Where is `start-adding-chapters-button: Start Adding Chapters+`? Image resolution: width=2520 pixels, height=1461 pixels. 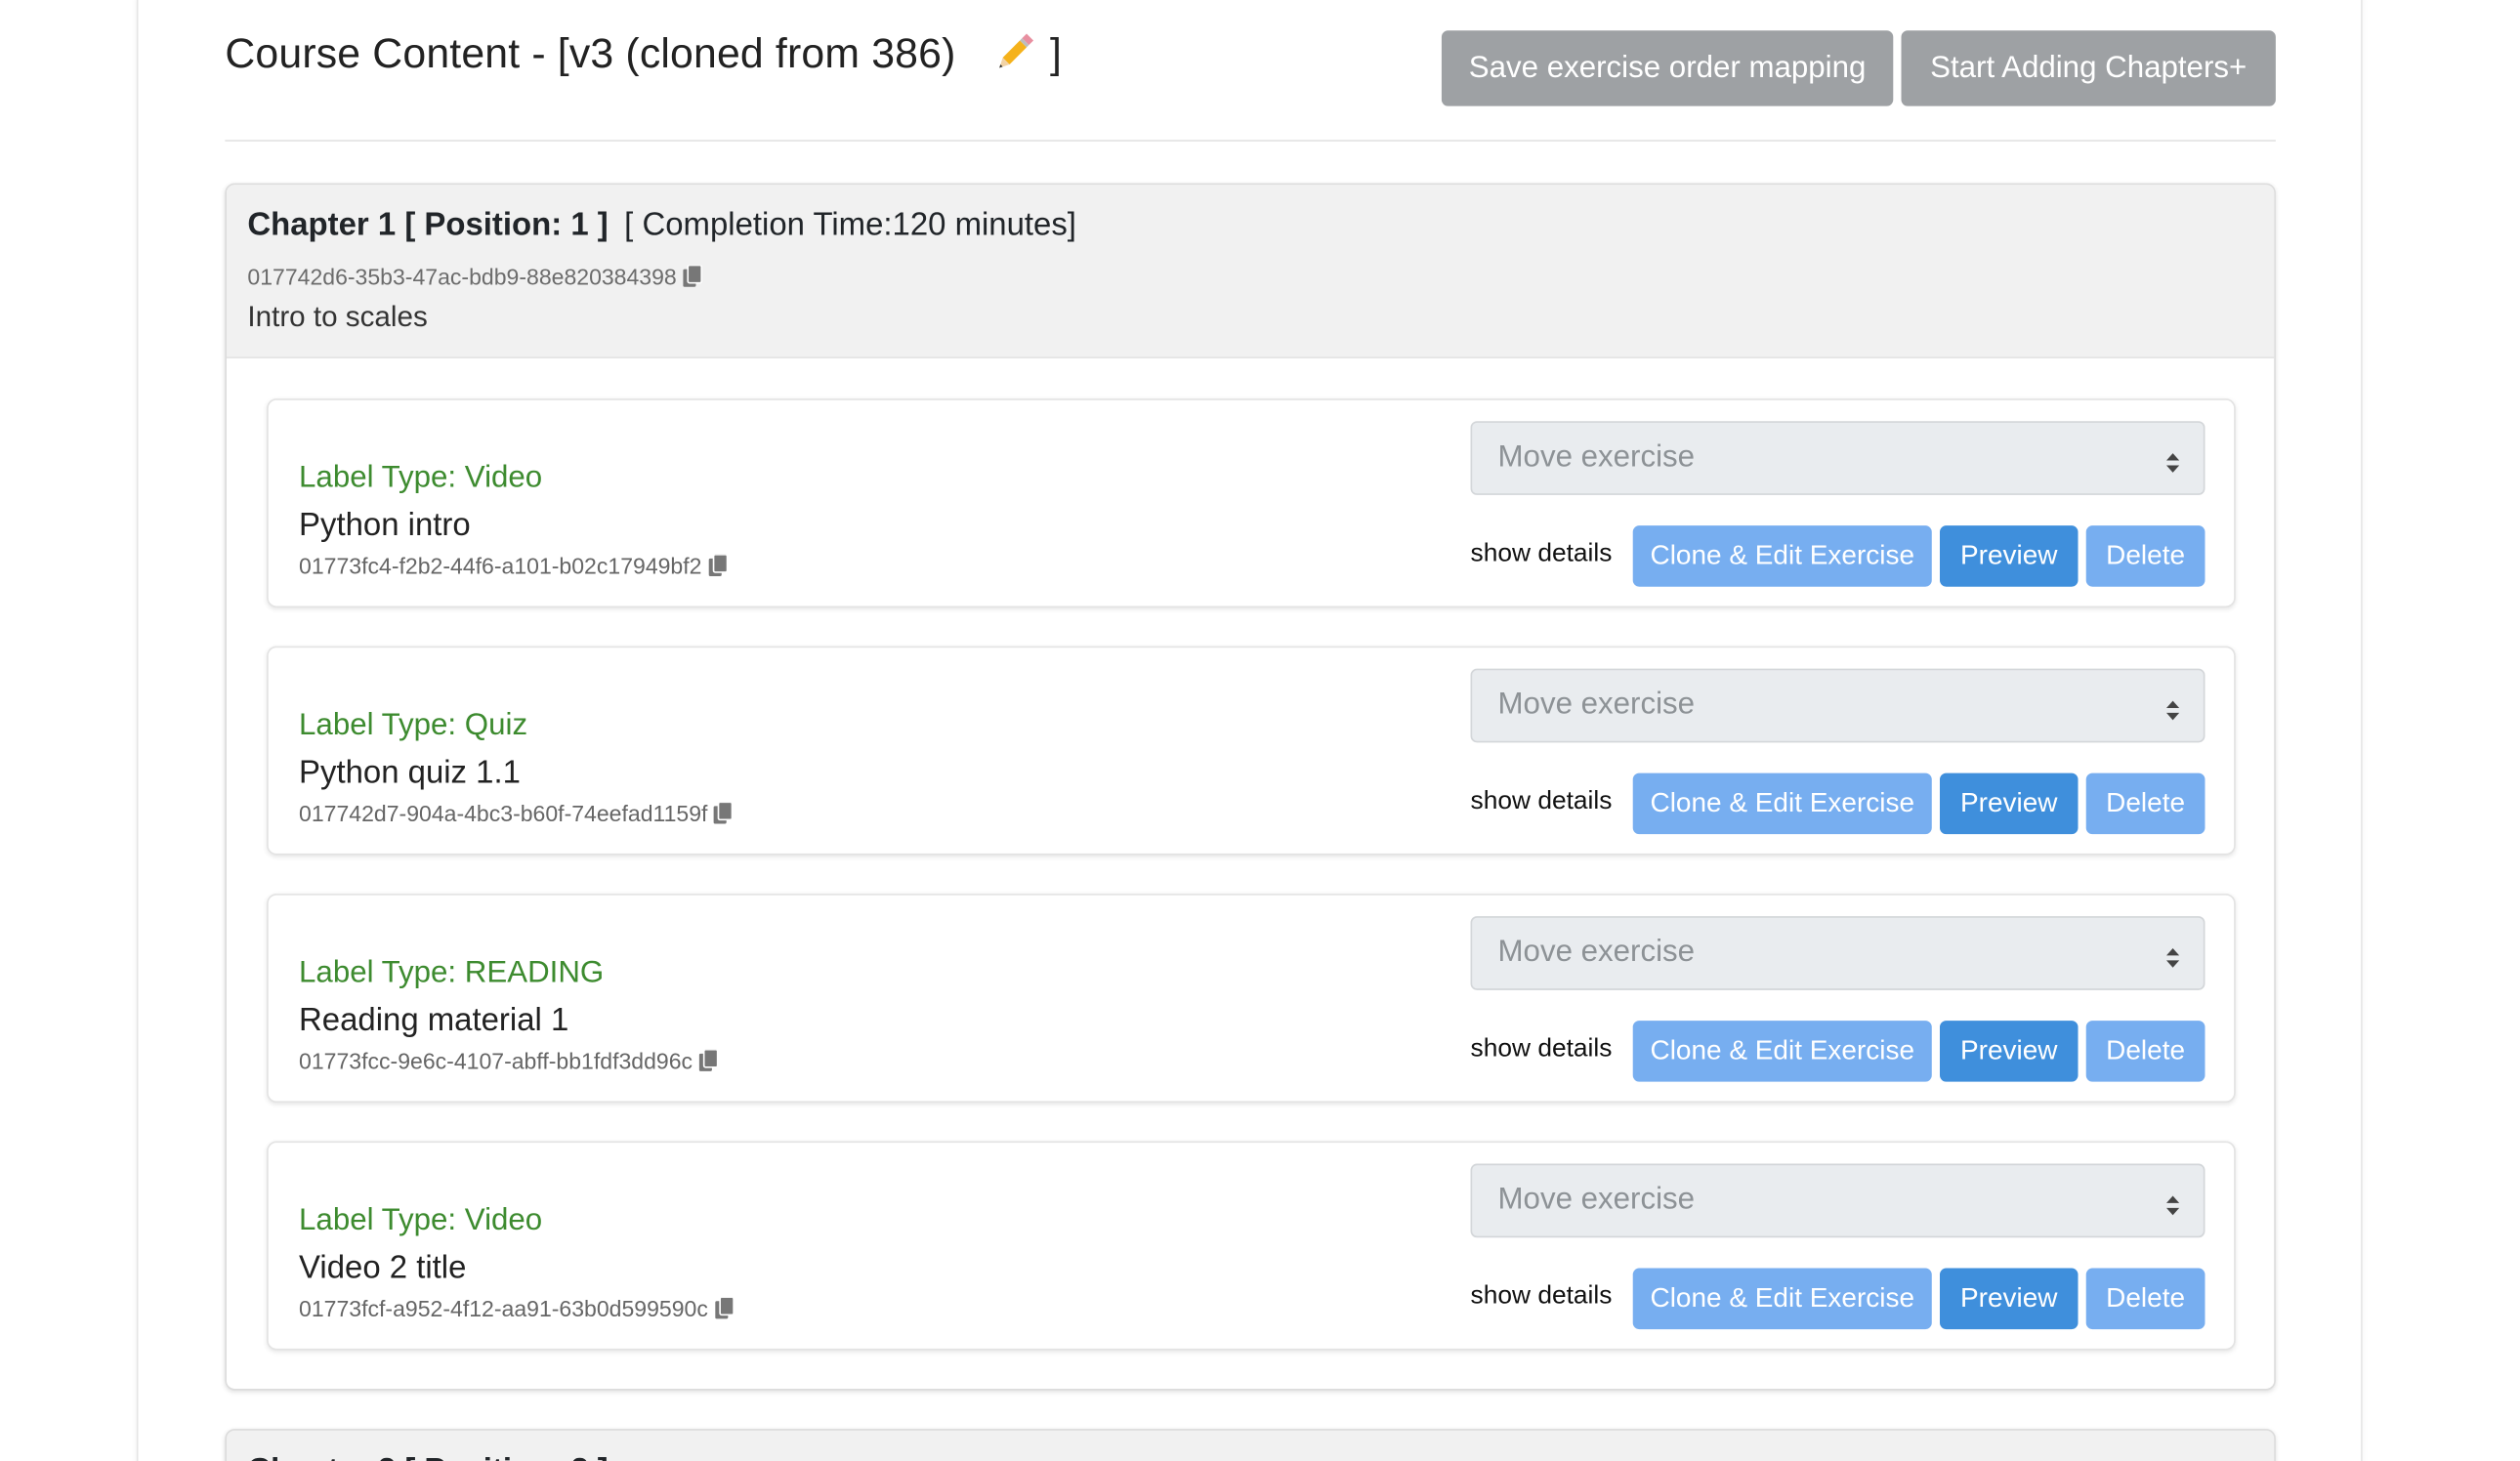
start-adding-chapters-button: Start Adding Chapters+ is located at coordinates (2088, 68).